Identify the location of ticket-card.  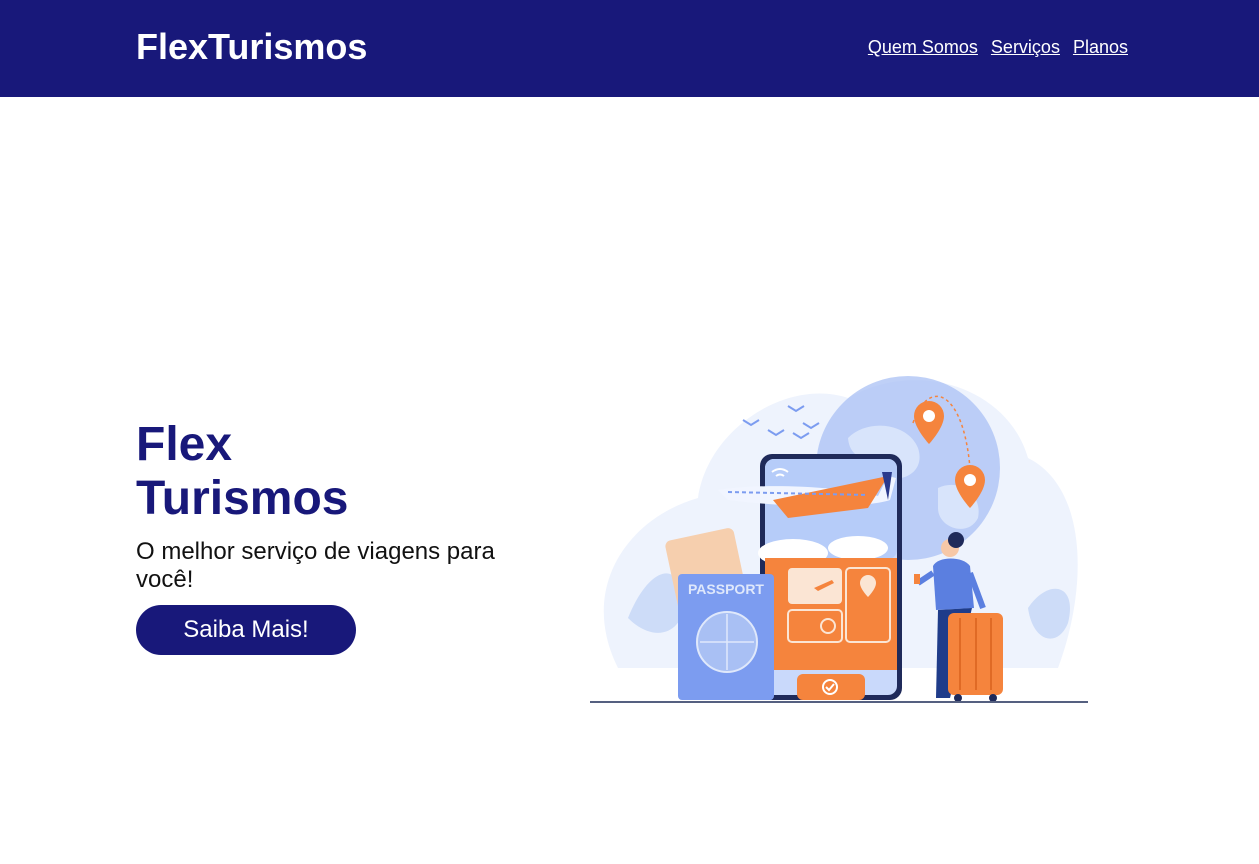
(815, 586).